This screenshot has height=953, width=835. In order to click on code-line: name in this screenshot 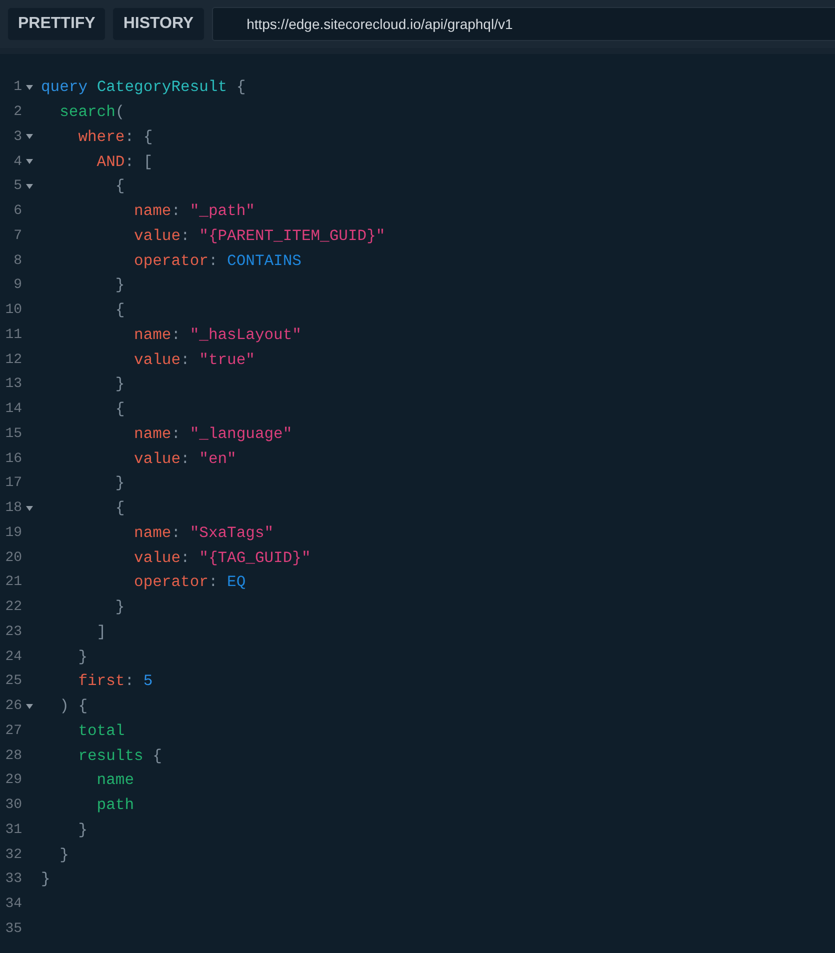, I will do `click(115, 780)`.